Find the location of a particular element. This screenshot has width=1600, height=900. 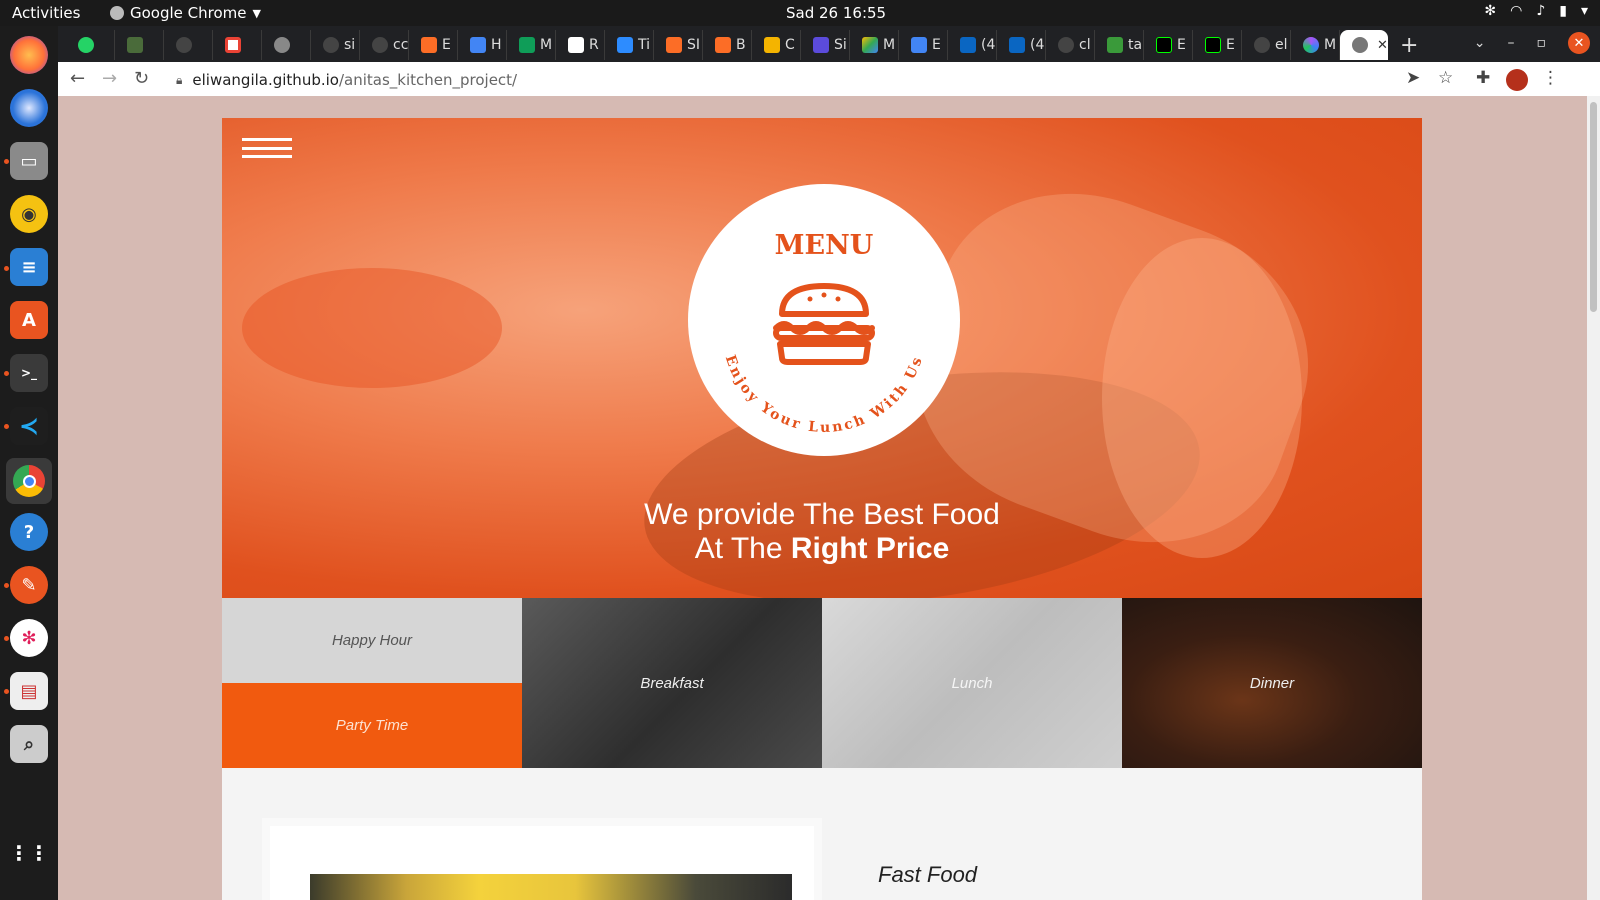

software-icon: A is located at coordinates (29, 320).